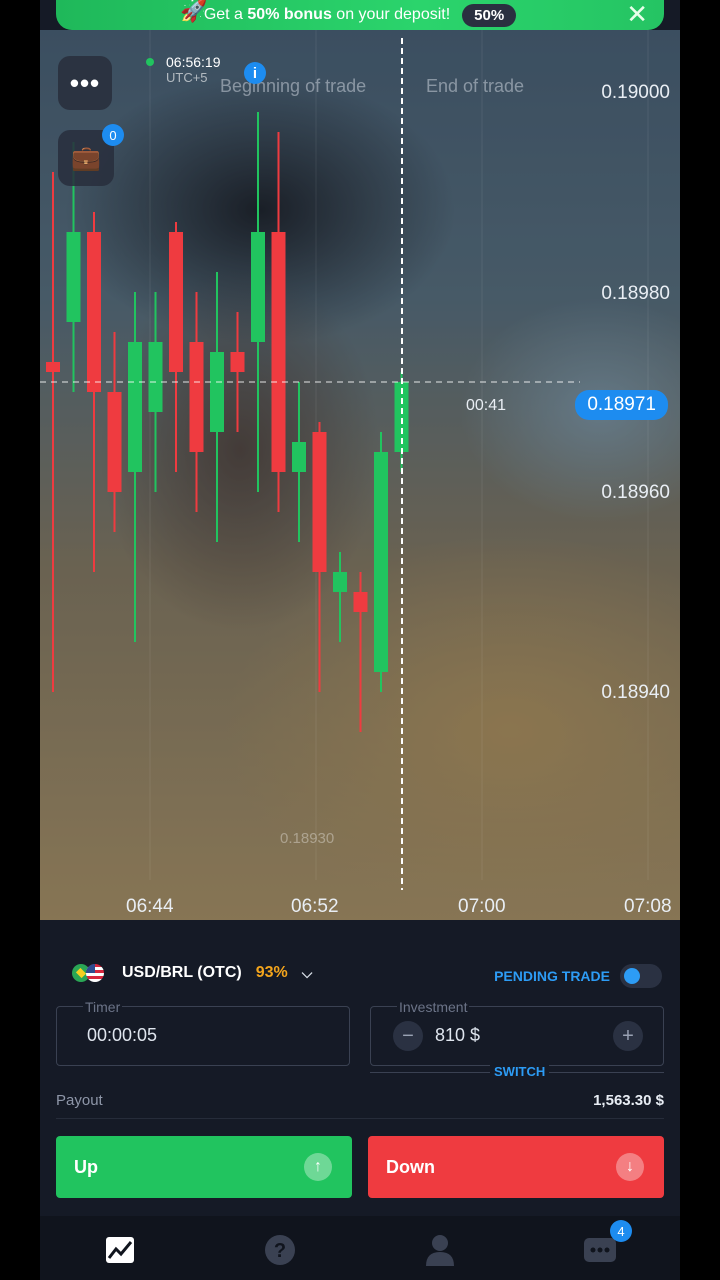  What do you see at coordinates (360, 1248) in the screenshot?
I see `bottom-nav: ? 4` at bounding box center [360, 1248].